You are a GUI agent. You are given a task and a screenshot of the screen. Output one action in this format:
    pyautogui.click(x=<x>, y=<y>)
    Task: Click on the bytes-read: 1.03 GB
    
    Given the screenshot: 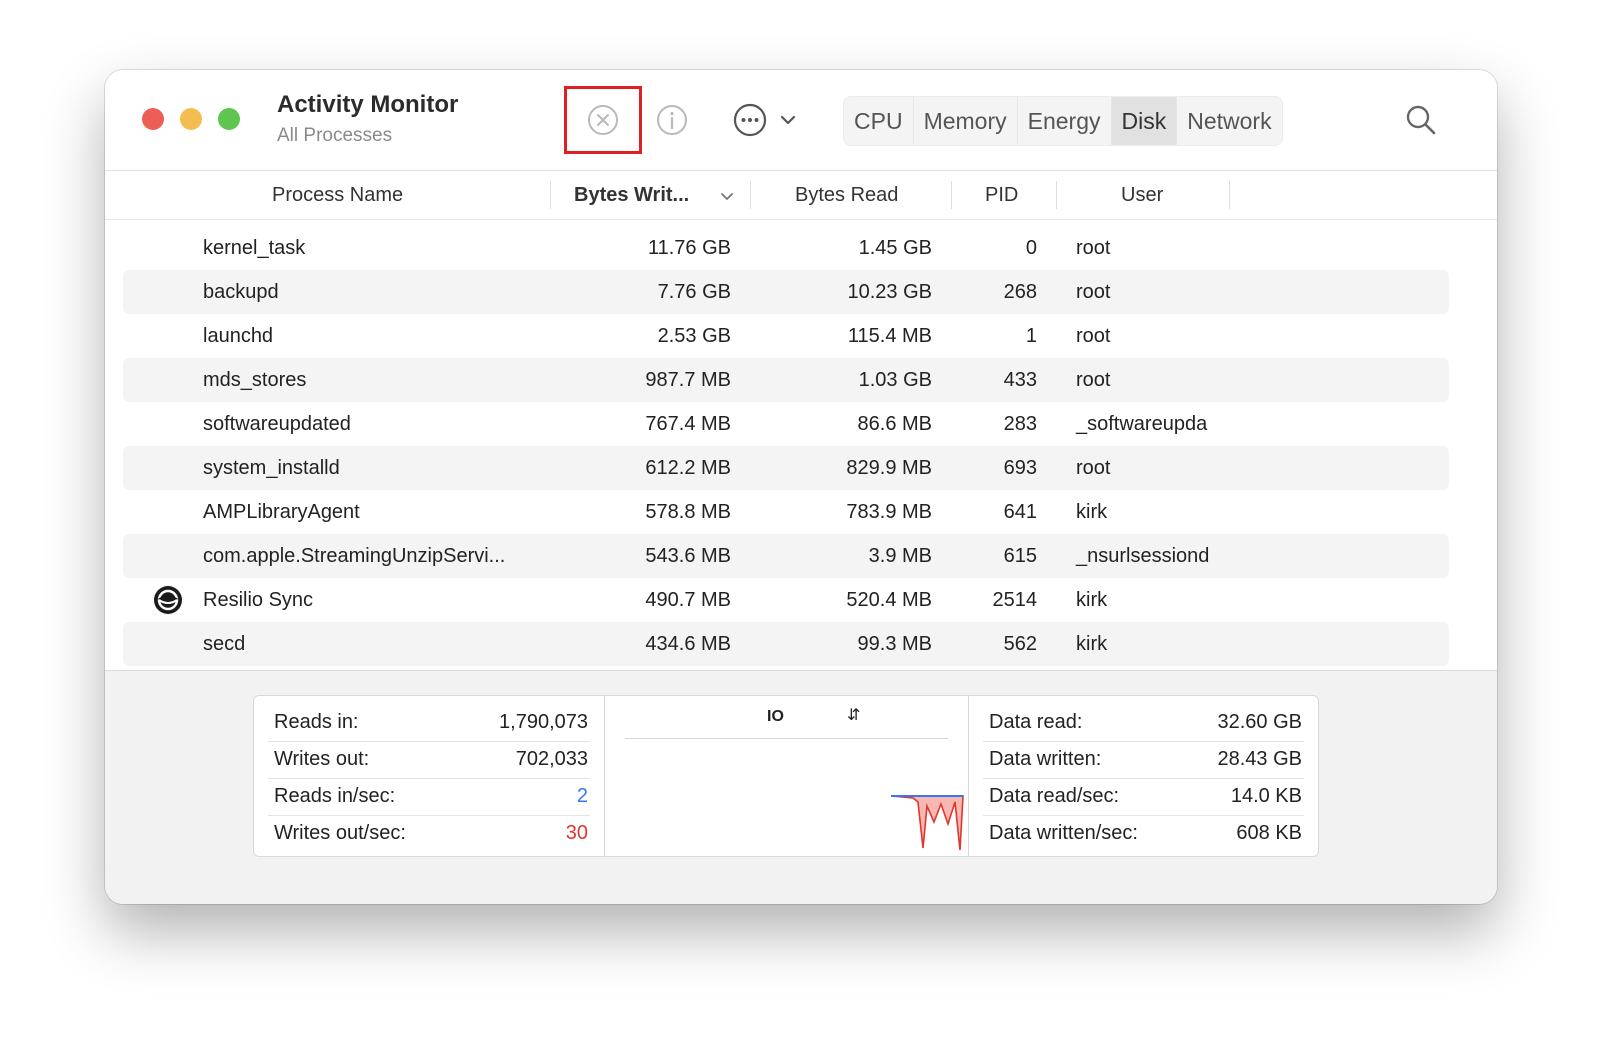 What is the action you would take?
    pyautogui.click(x=895, y=380)
    